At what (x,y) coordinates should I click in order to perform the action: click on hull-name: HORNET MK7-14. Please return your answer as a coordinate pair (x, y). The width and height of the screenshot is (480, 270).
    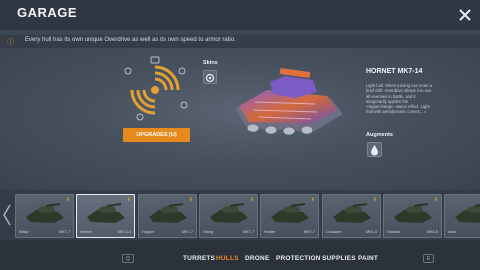
    Looking at the image, I should click on (394, 71).